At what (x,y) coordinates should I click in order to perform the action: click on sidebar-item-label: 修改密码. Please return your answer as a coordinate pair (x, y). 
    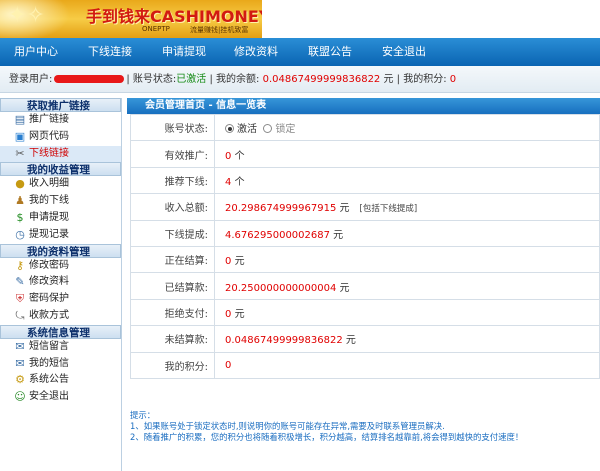
    Looking at the image, I should click on (49, 265).